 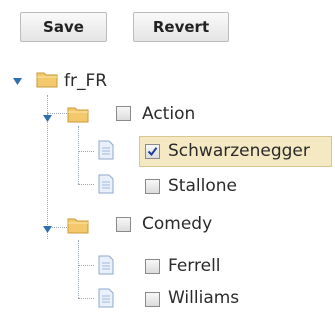 I want to click on williams-checkbox, so click(x=152, y=299).